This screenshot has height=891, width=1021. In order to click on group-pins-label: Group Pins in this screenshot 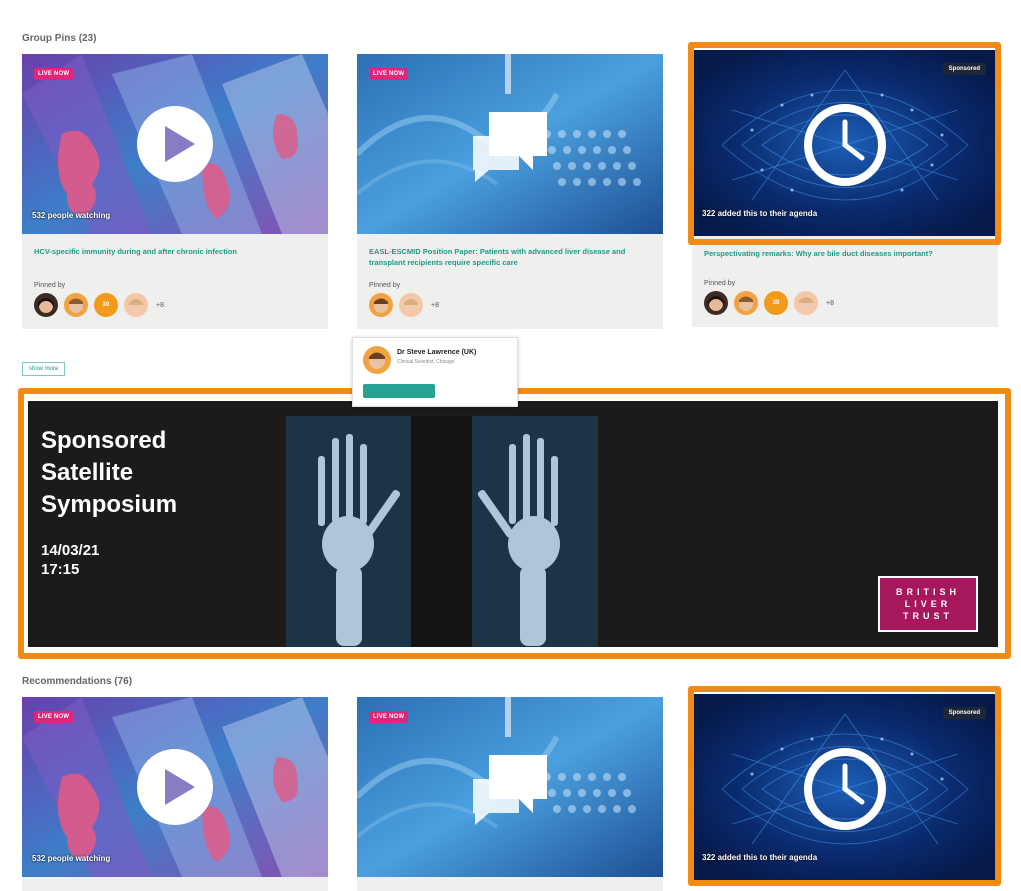, I will do `click(49, 38)`.